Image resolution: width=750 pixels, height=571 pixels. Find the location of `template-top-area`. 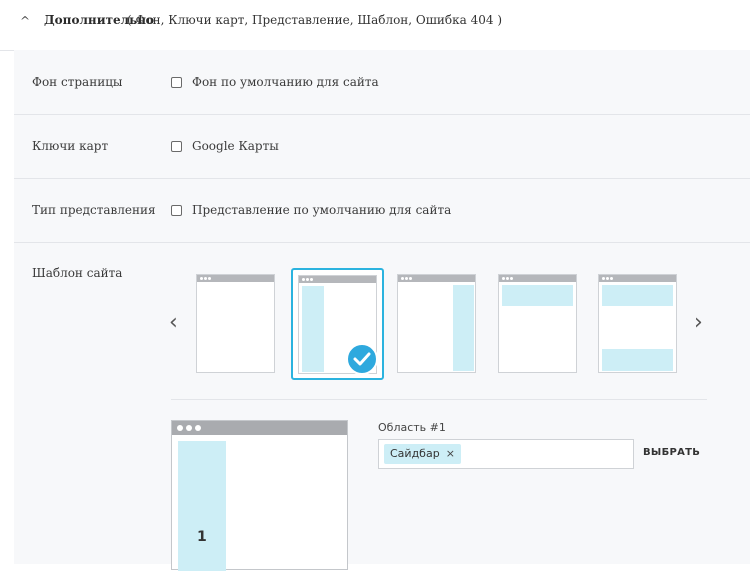

template-top-area is located at coordinates (537, 323).